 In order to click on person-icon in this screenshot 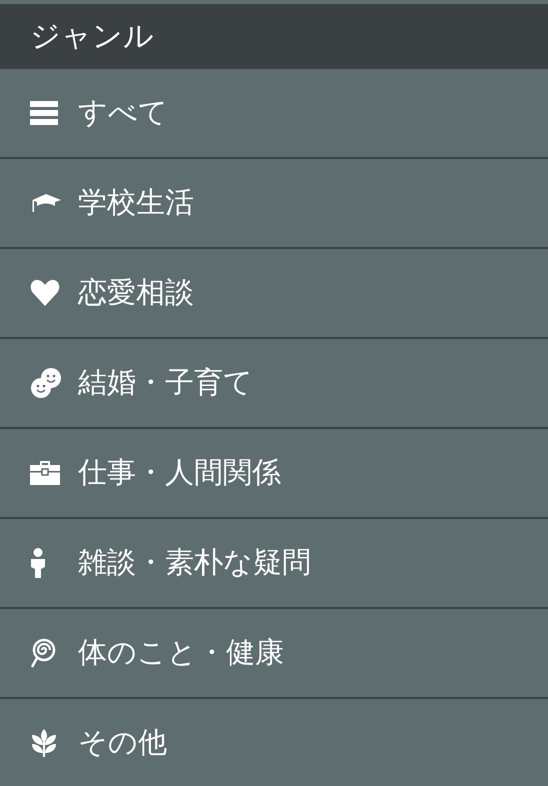, I will do `click(38, 563)`.